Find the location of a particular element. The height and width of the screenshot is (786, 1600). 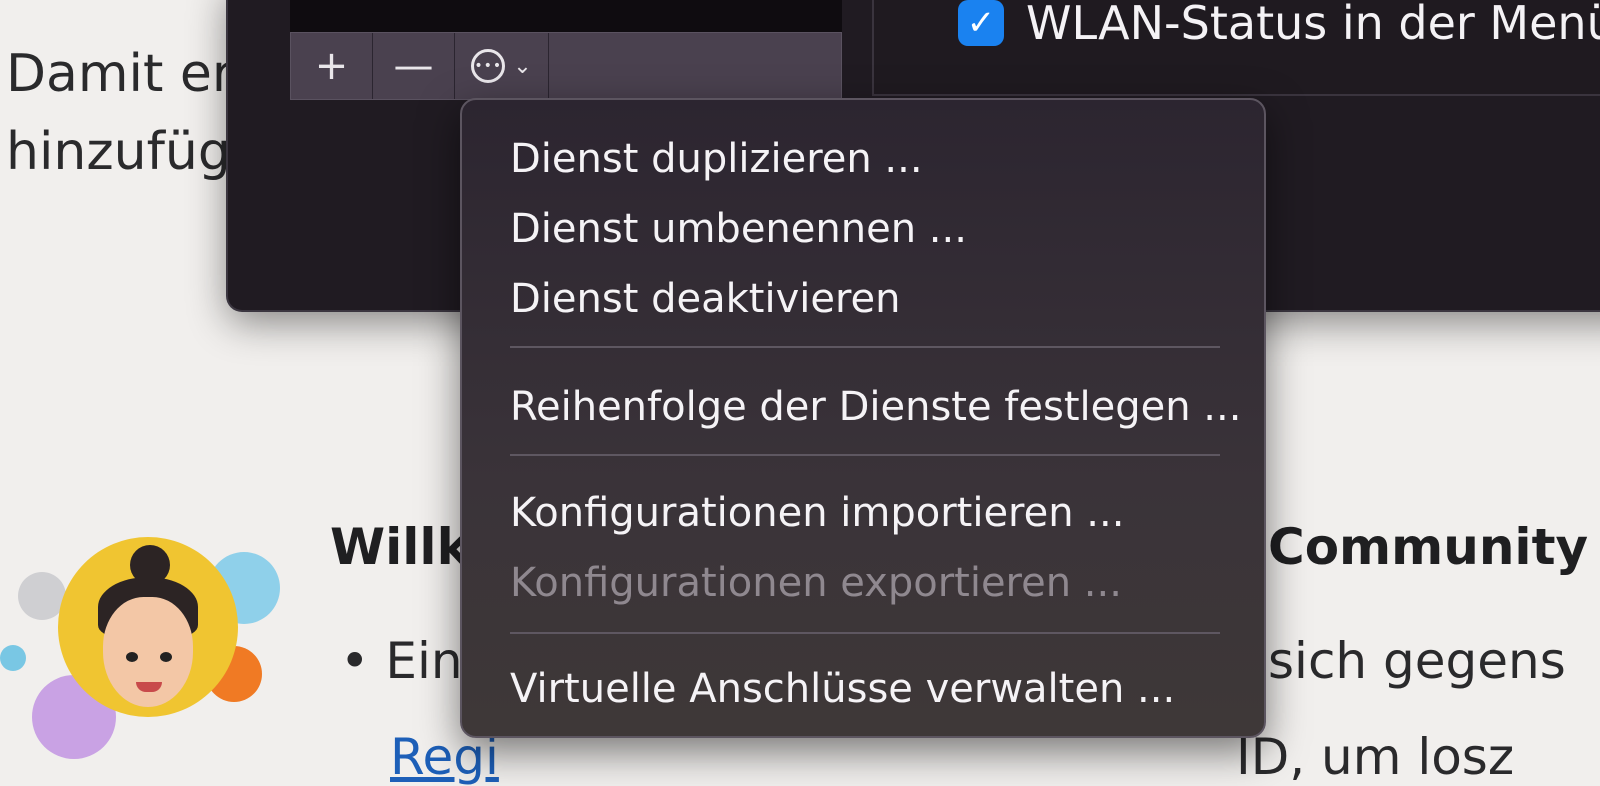

plus-icon: + is located at coordinates (331, 66).